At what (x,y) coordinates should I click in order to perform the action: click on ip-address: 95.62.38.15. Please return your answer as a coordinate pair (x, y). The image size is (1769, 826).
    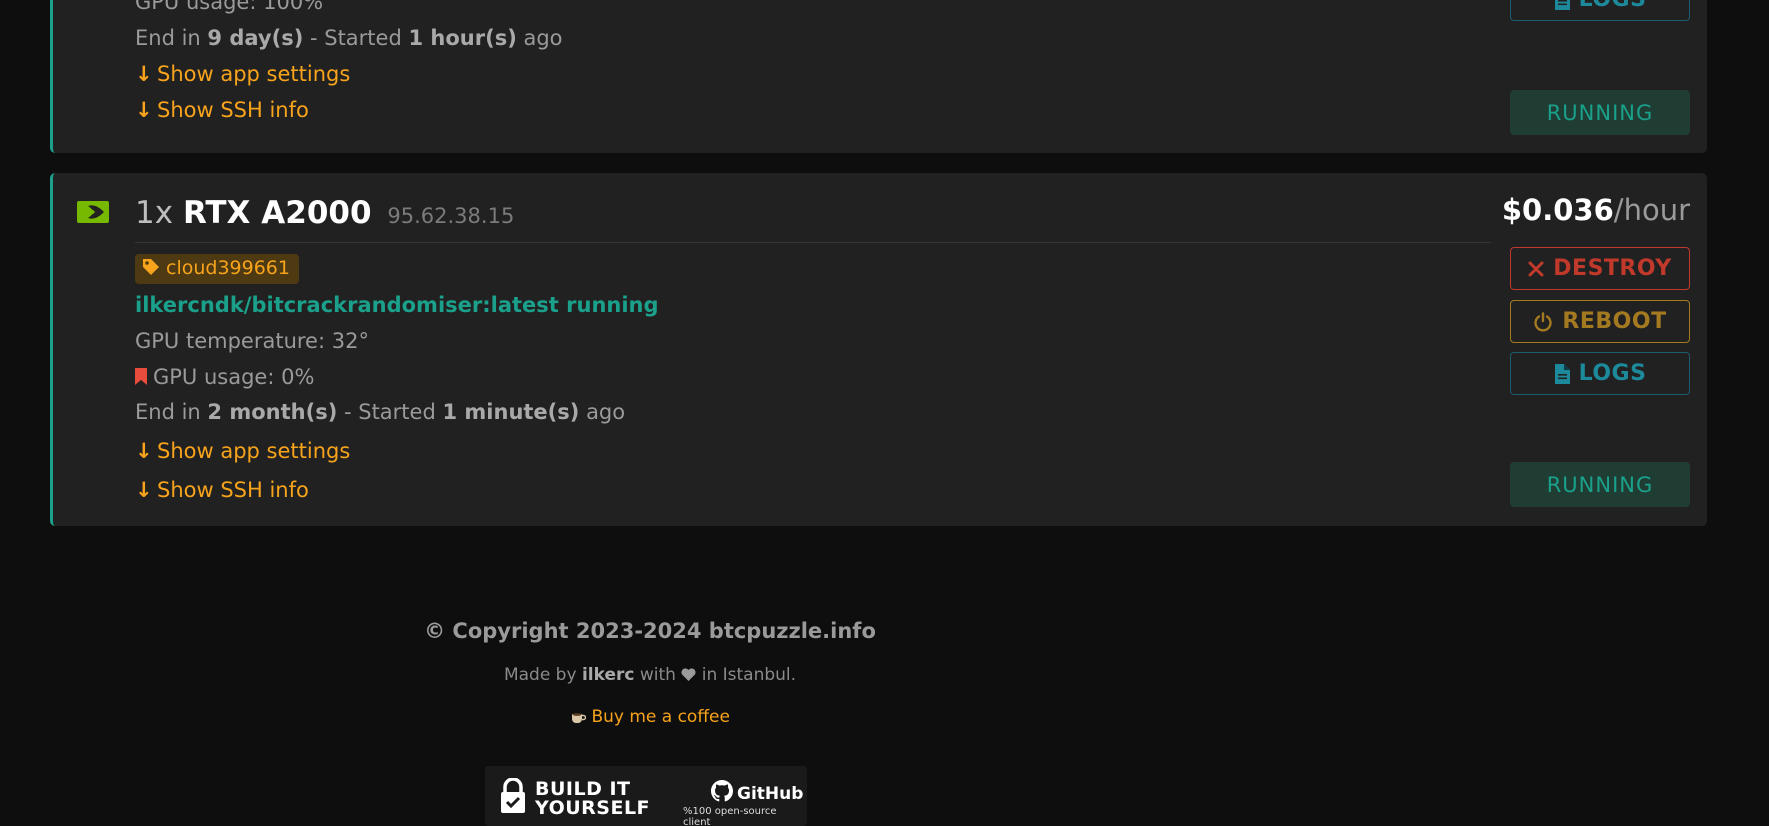
    Looking at the image, I should click on (451, 216).